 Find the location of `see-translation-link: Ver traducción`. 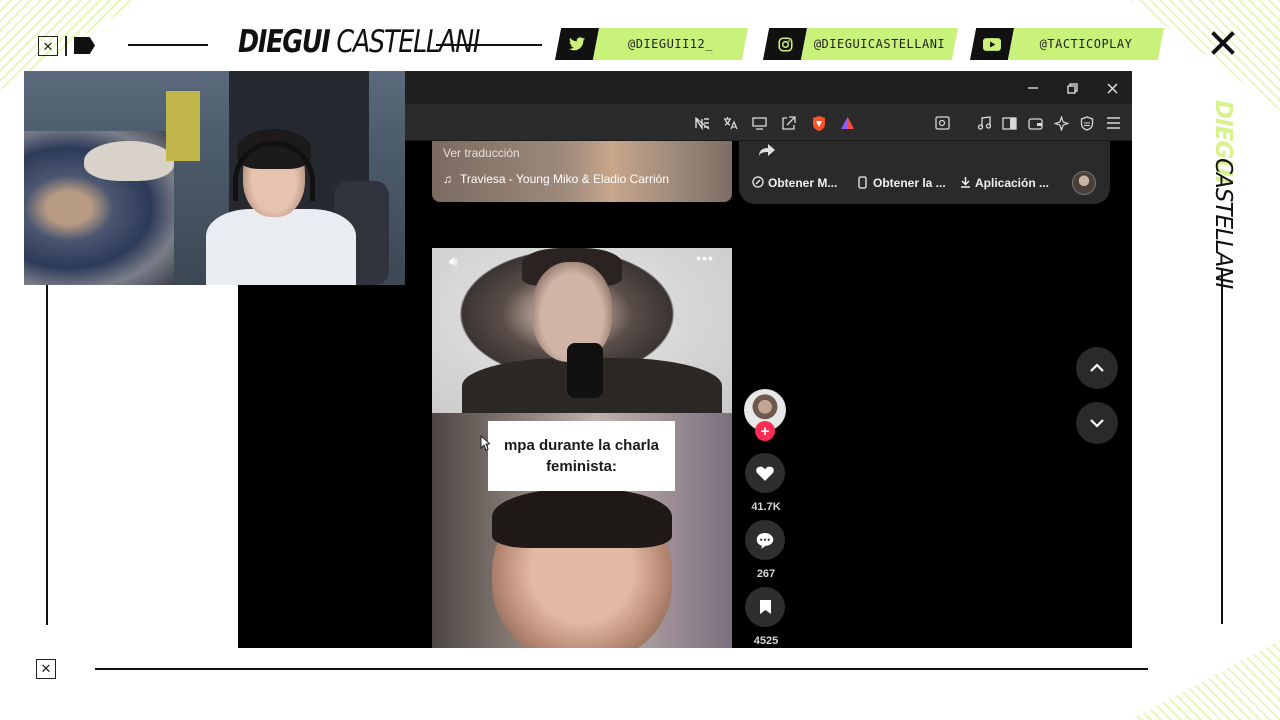

see-translation-link: Ver traducción is located at coordinates (481, 153).